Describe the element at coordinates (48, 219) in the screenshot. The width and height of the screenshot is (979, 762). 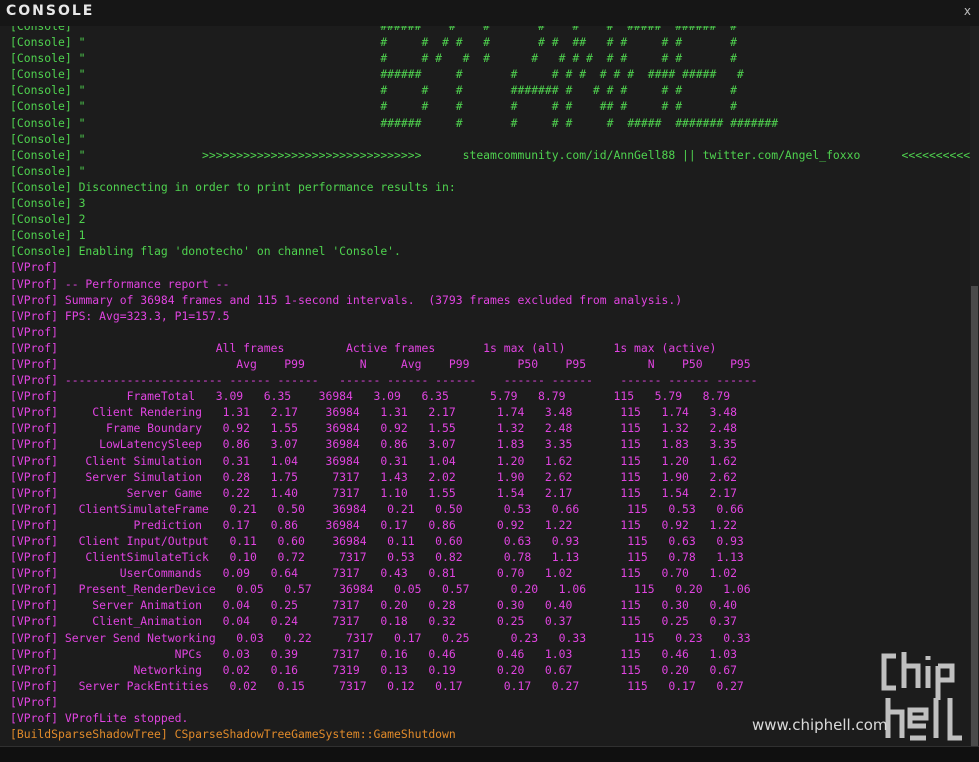
I see `console-line: [Console] 2` at that location.